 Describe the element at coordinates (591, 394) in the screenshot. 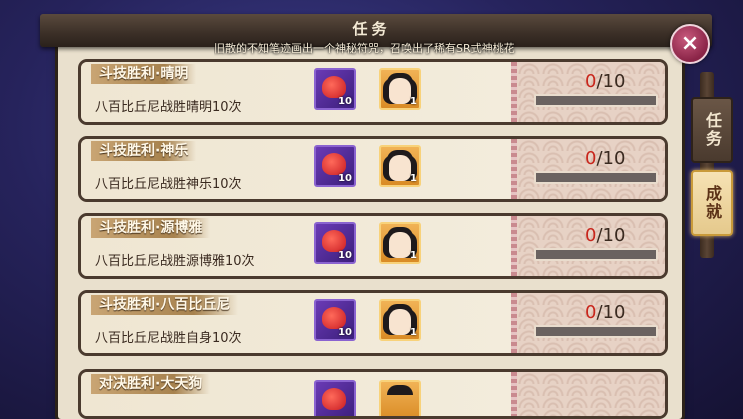

I see `task-progress-pane` at that location.